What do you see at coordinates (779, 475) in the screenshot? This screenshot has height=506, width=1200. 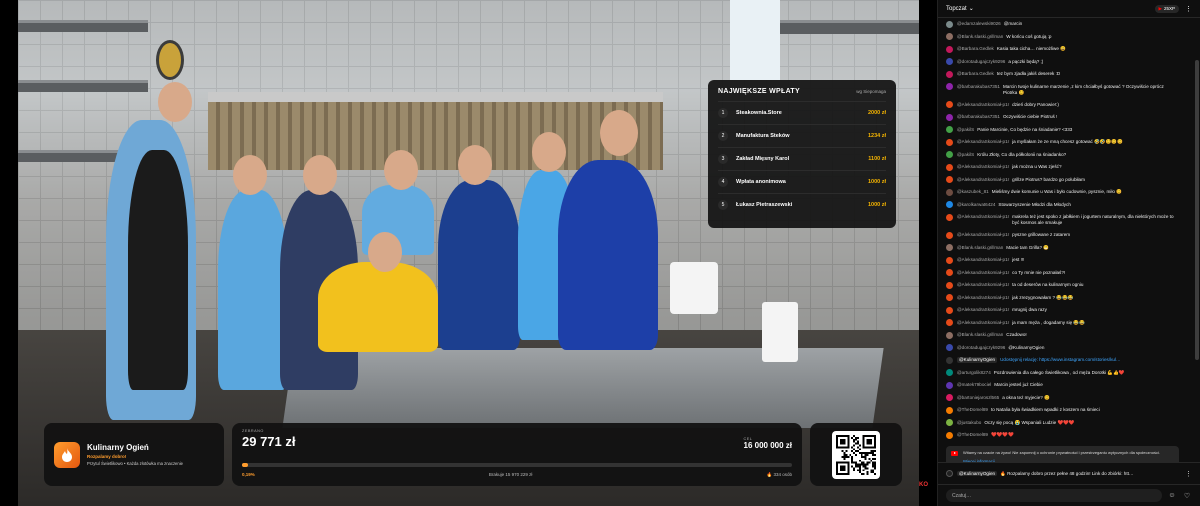 I see `donor-count: 🔥 334 osób` at bounding box center [779, 475].